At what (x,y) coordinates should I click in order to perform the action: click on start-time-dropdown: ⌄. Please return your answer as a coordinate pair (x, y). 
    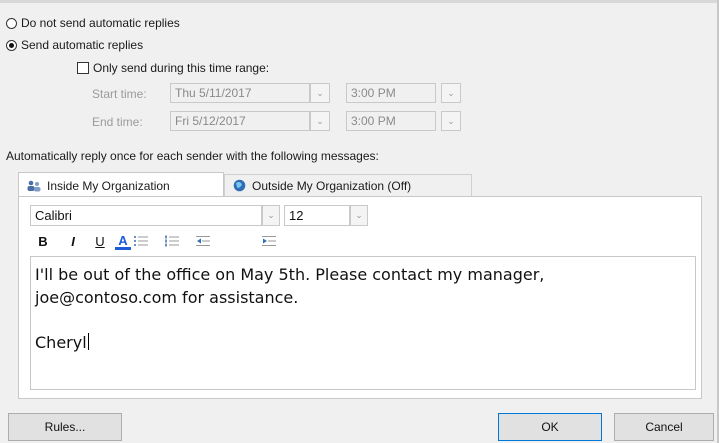
    Looking at the image, I should click on (451, 93).